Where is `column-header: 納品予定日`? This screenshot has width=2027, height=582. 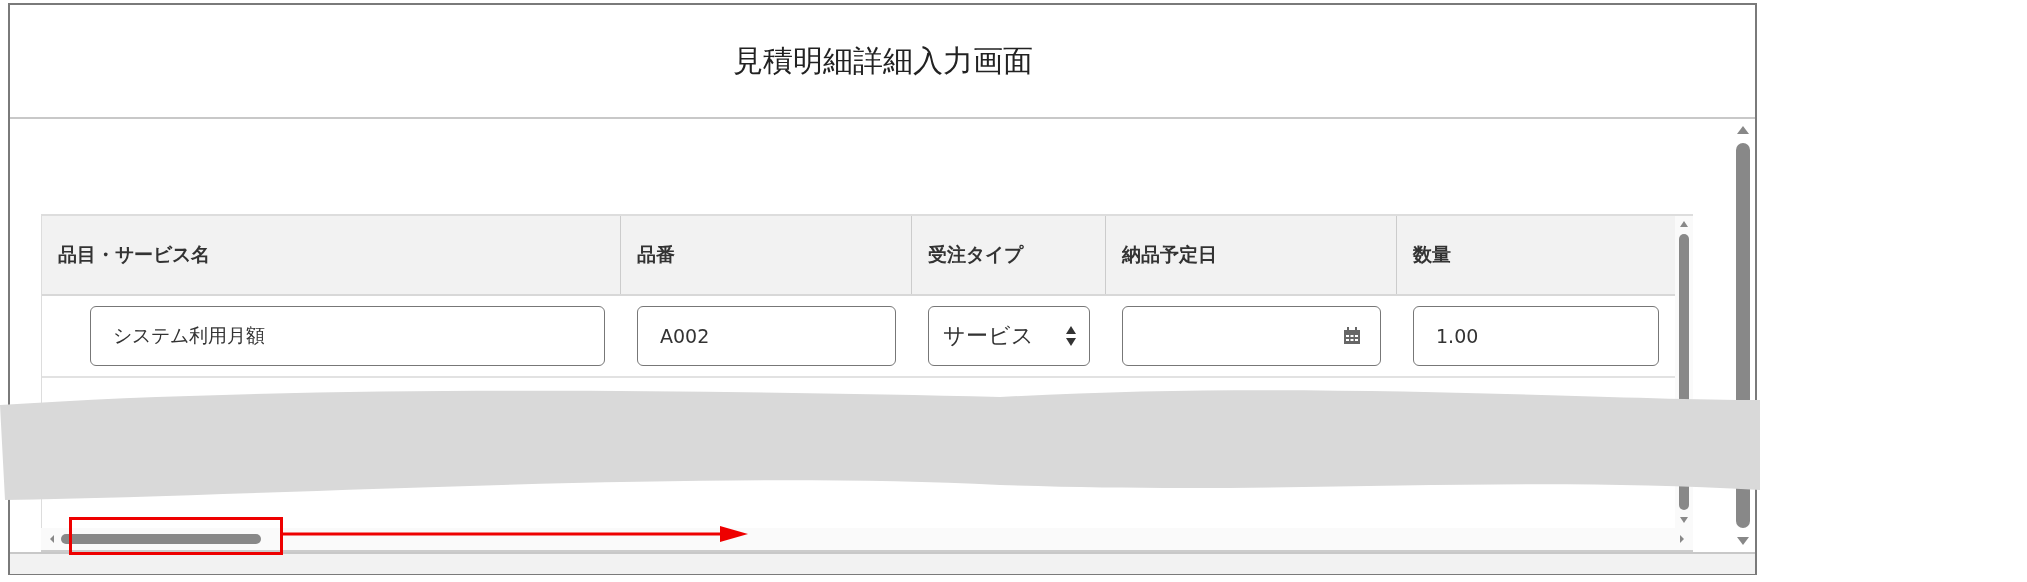
column-header: 納品予定日 is located at coordinates (1251, 255).